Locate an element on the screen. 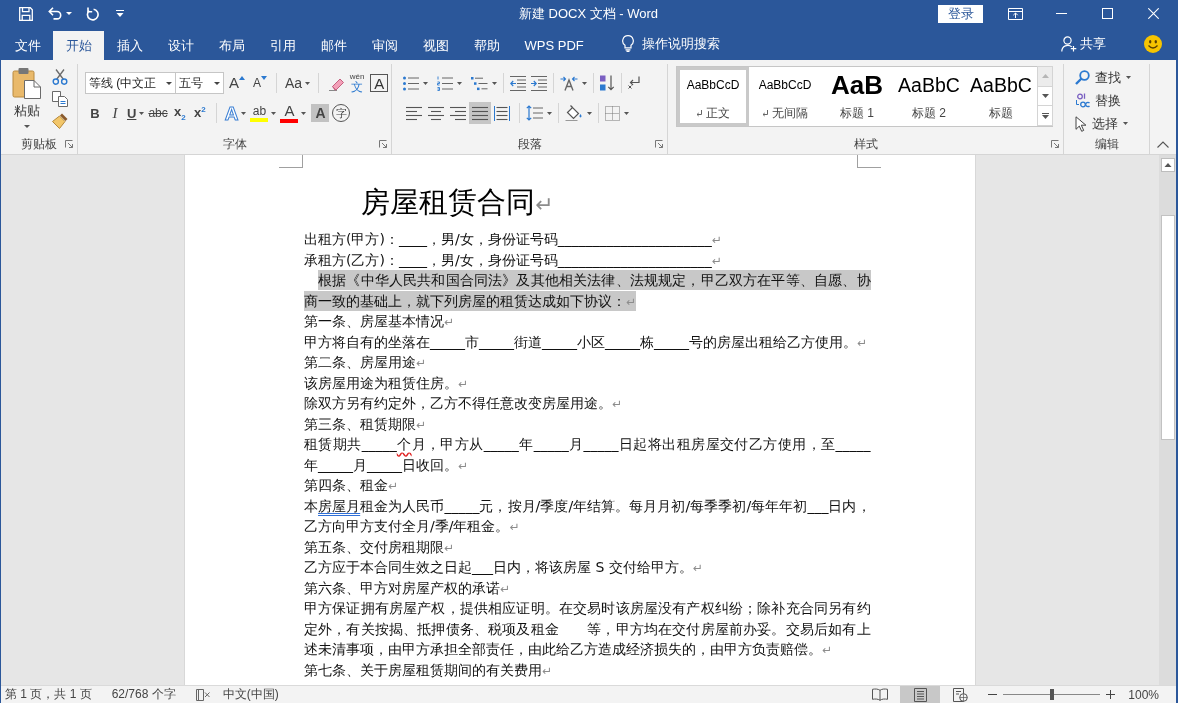  group-label: 样式 is located at coordinates (865, 144).